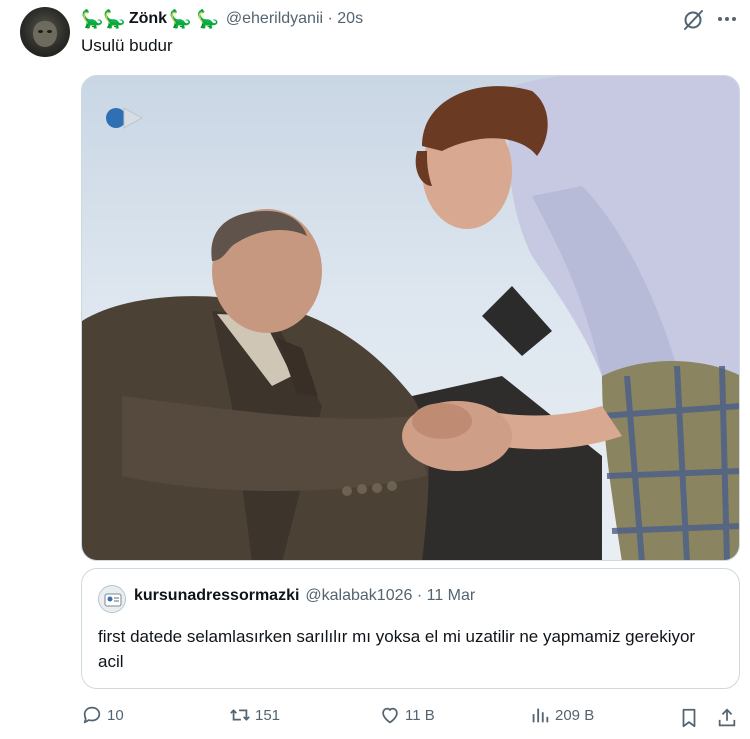 This screenshot has height=739, width=750. Describe the element at coordinates (268, 715) in the screenshot. I see `repost-count: 151` at that location.